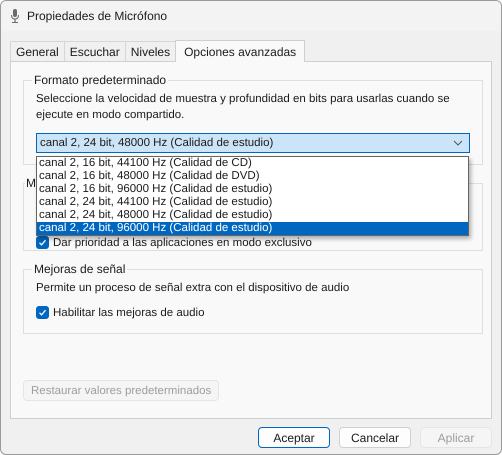 The image size is (502, 455). What do you see at coordinates (243, 107) in the screenshot?
I see `description-text: Seleccione la velocidad de muestra y profundidad en bits para usarlas cuando se ejecute en modo compartido.` at bounding box center [243, 107].